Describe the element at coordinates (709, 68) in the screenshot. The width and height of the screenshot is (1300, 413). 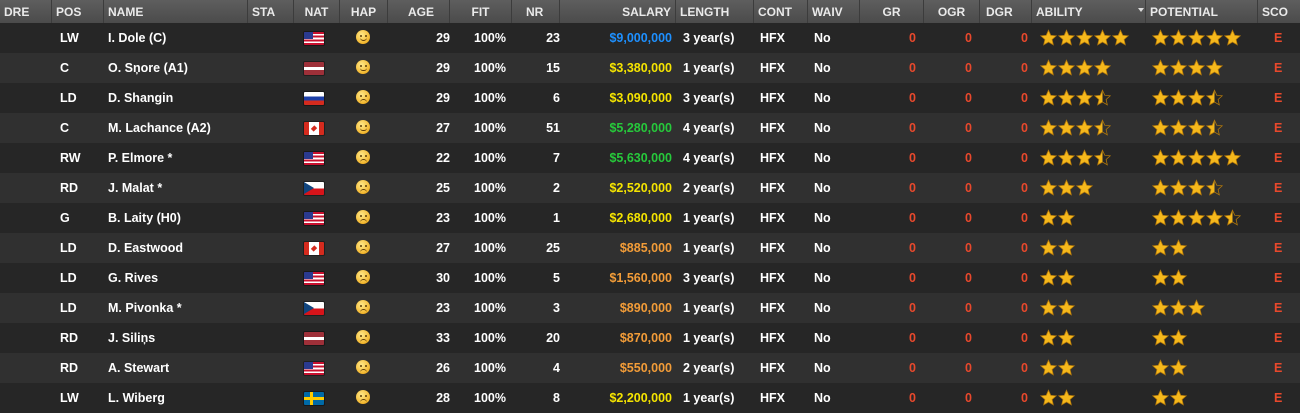
I see `cell-length: 1 year(s)` at that location.